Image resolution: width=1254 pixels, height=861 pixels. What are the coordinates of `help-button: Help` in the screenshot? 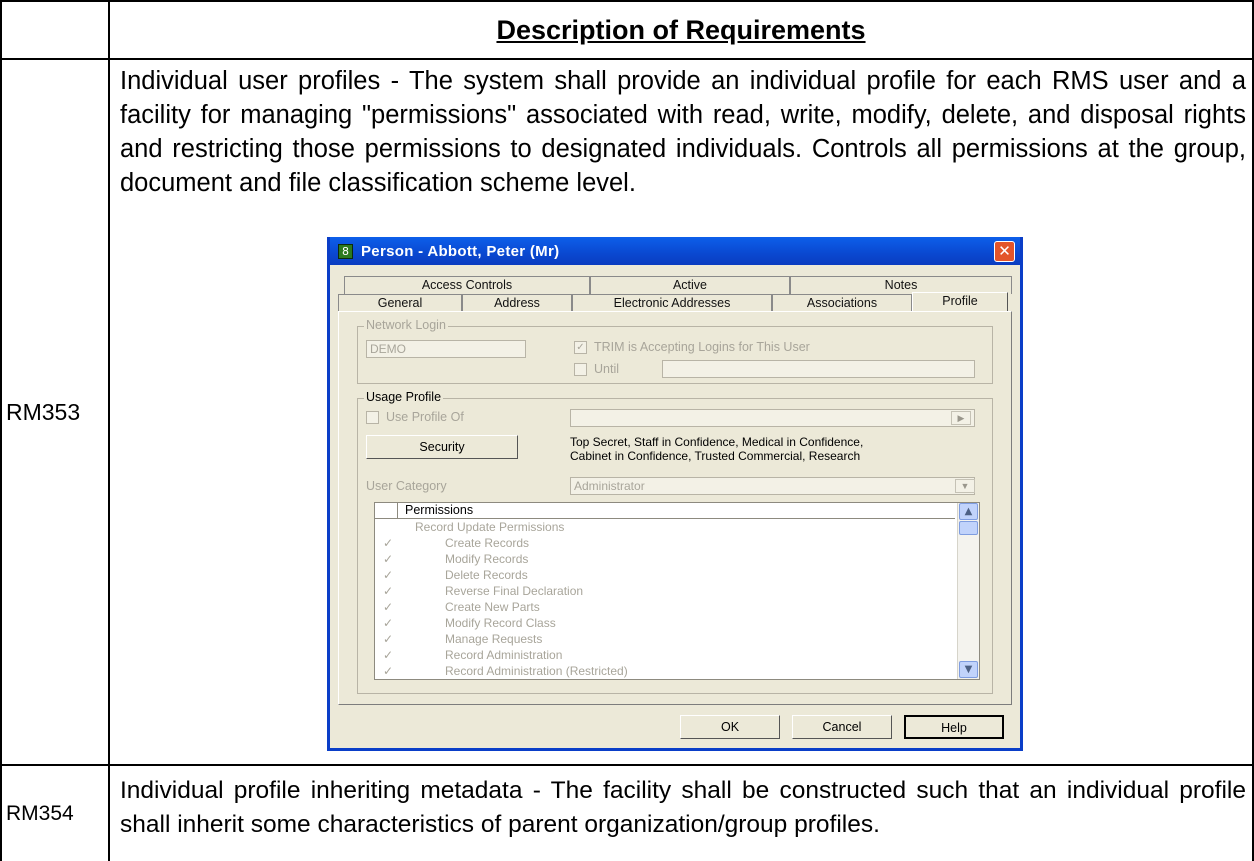 It's located at (954, 727).